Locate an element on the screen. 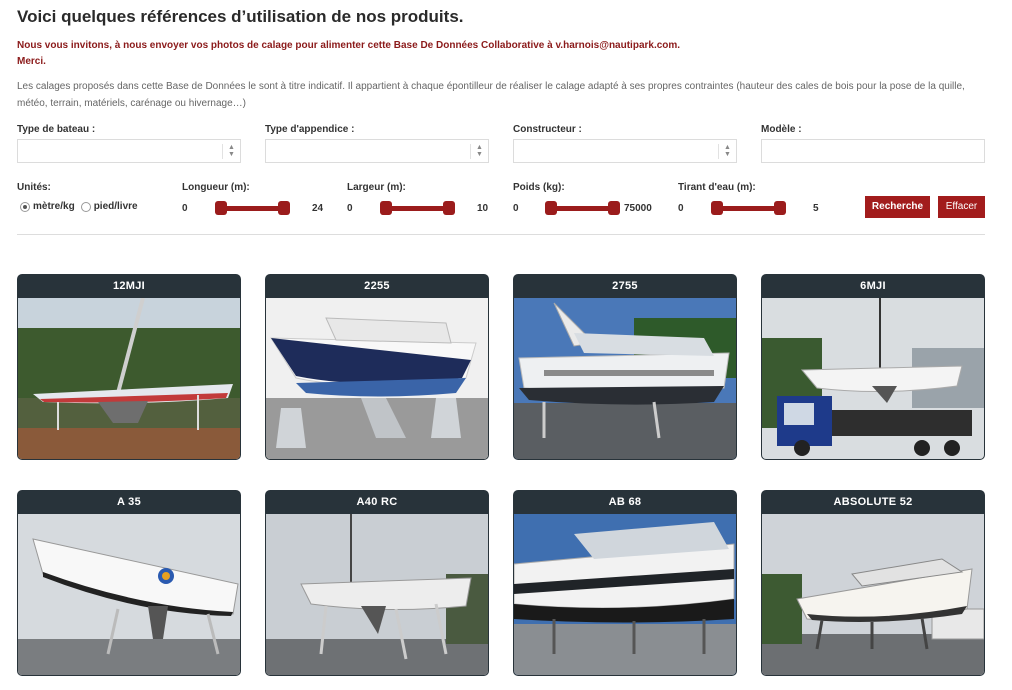  model-label: Modèle : is located at coordinates (781, 129).